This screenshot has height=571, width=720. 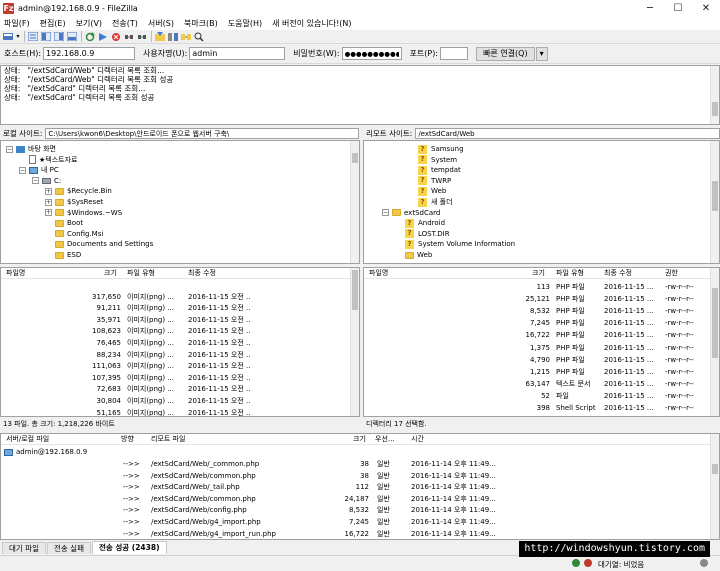 What do you see at coordinates (245, 23) in the screenshot?
I see `menu-item: 도움말(H)` at bounding box center [245, 23].